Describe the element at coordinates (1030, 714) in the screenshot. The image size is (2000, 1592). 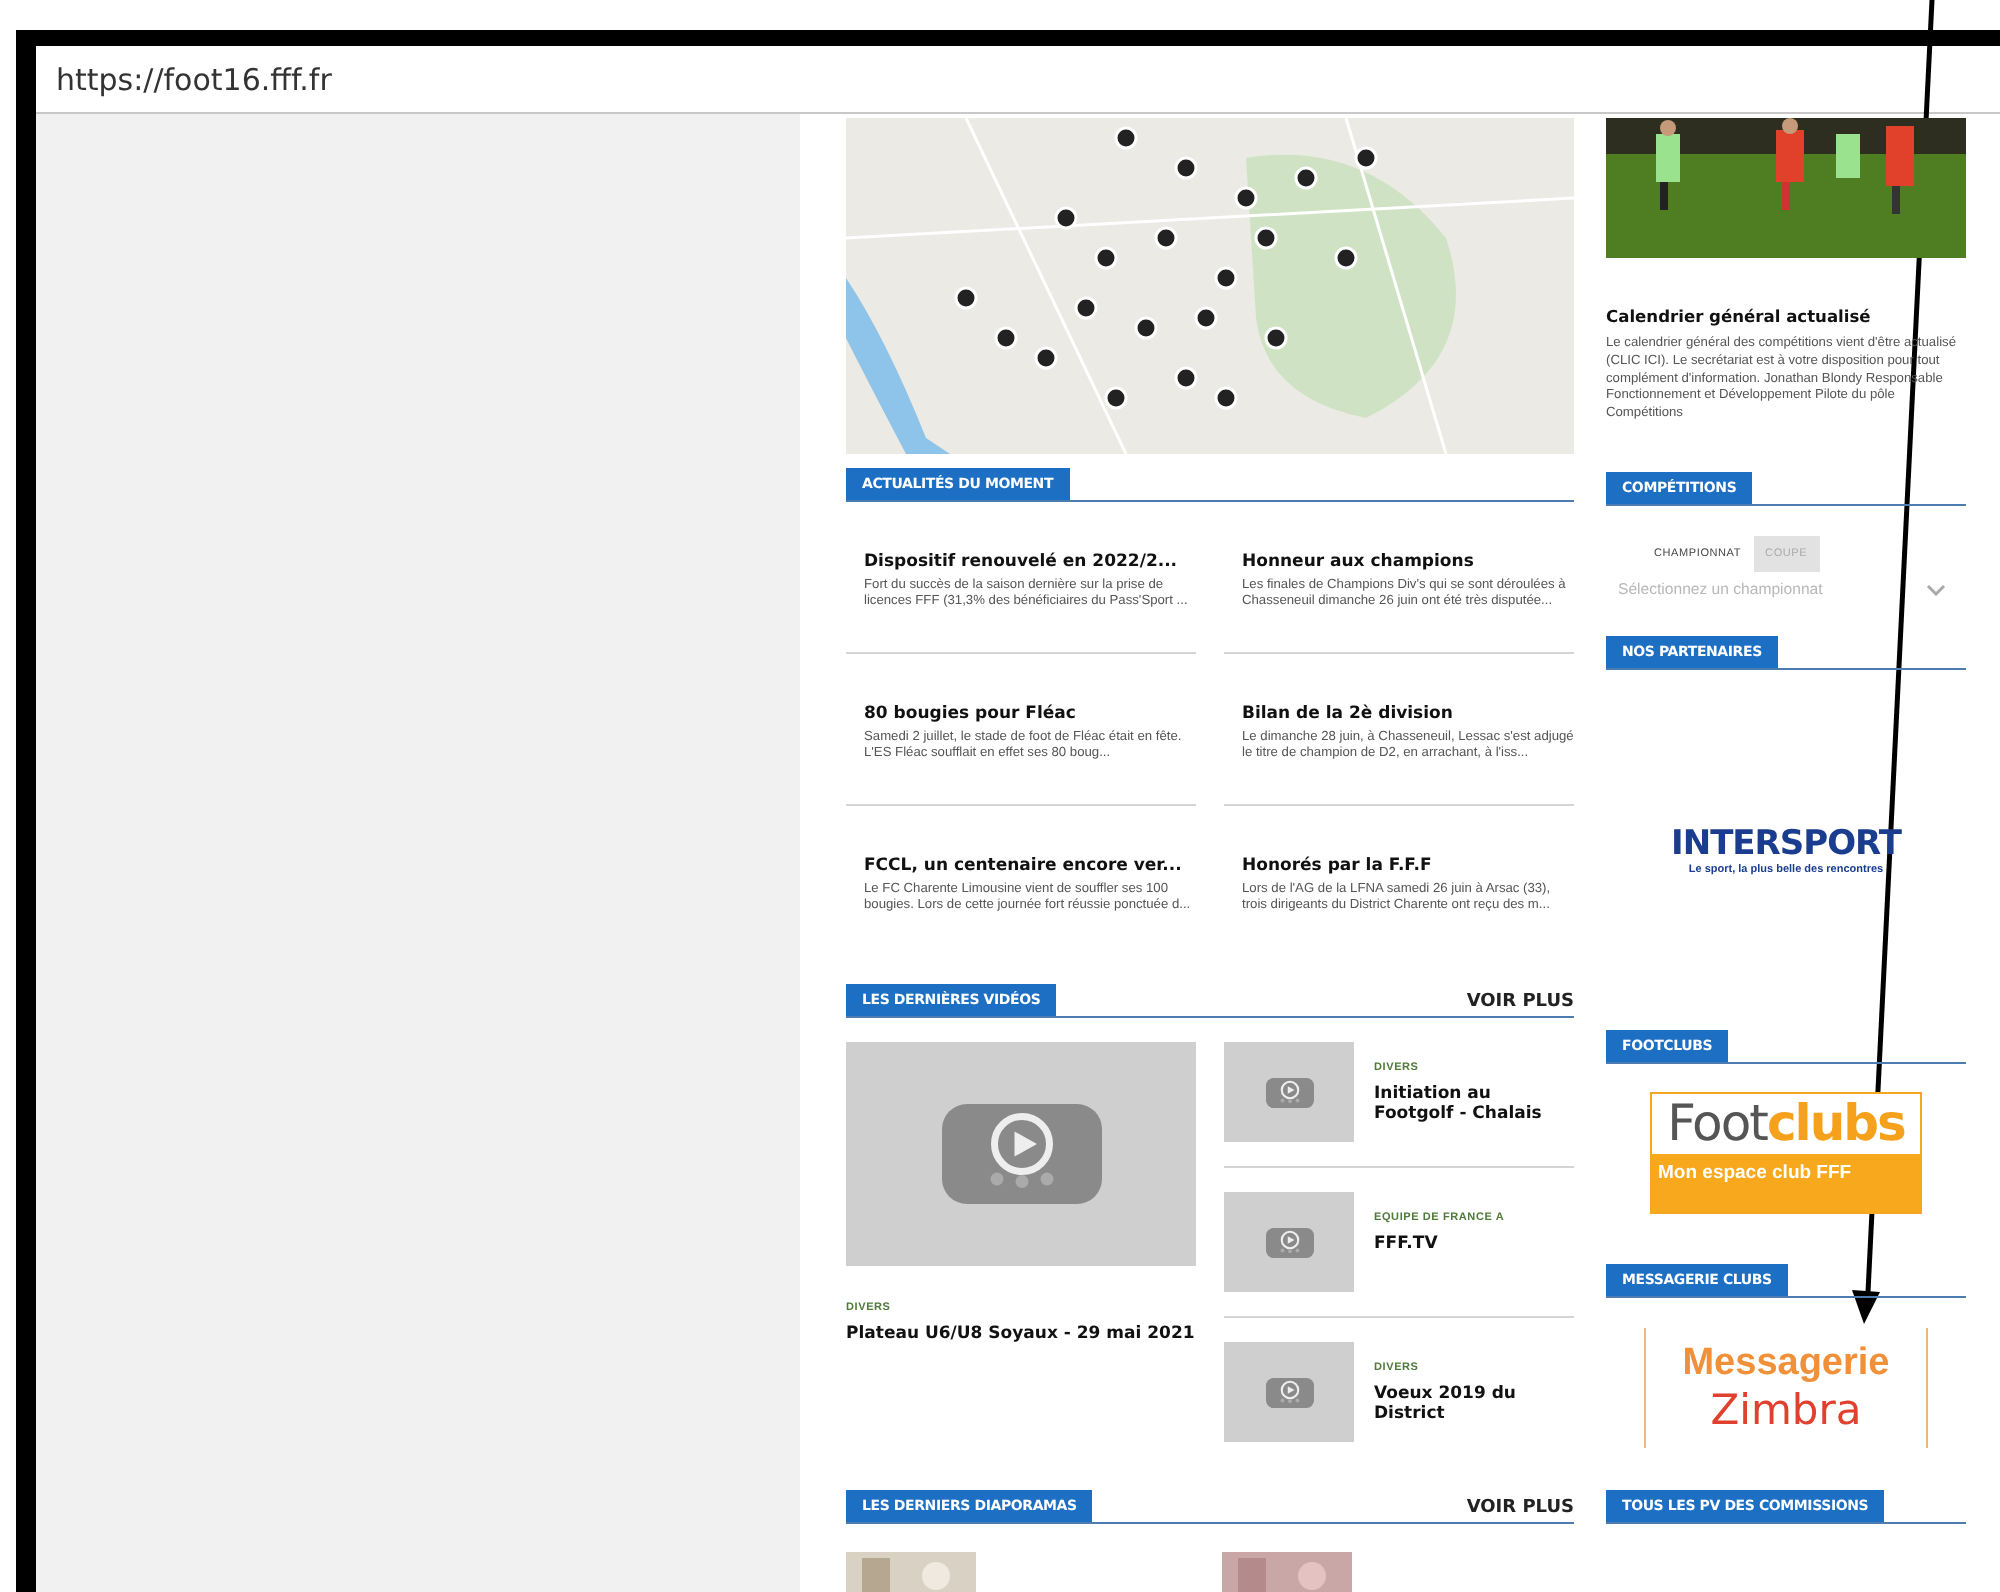
I see `news-title: 80 bougies pour Fléac` at that location.